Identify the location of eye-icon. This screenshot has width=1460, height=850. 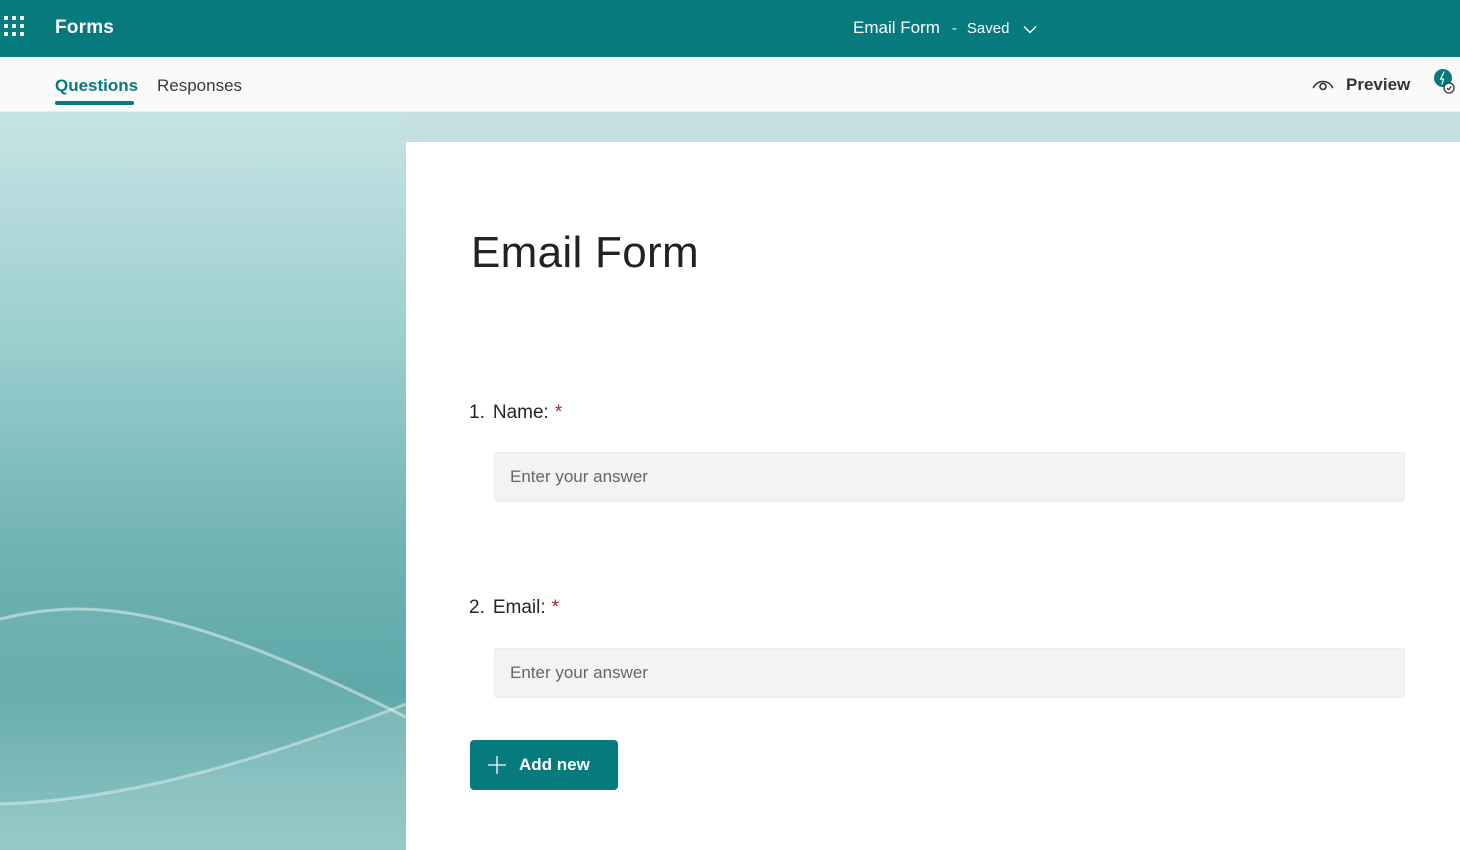
(1323, 85).